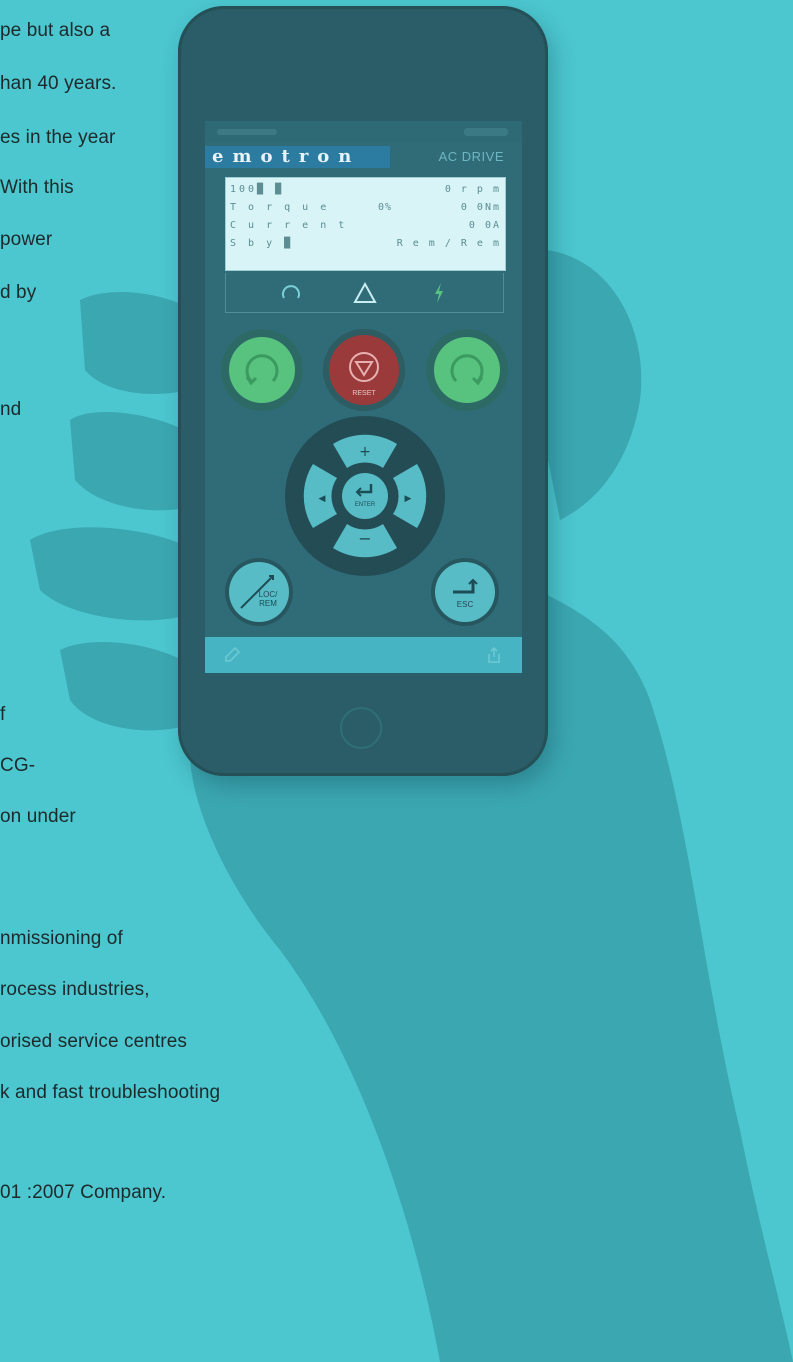  What do you see at coordinates (280, 207) in the screenshot?
I see `lcd-label: T o r q u e` at bounding box center [280, 207].